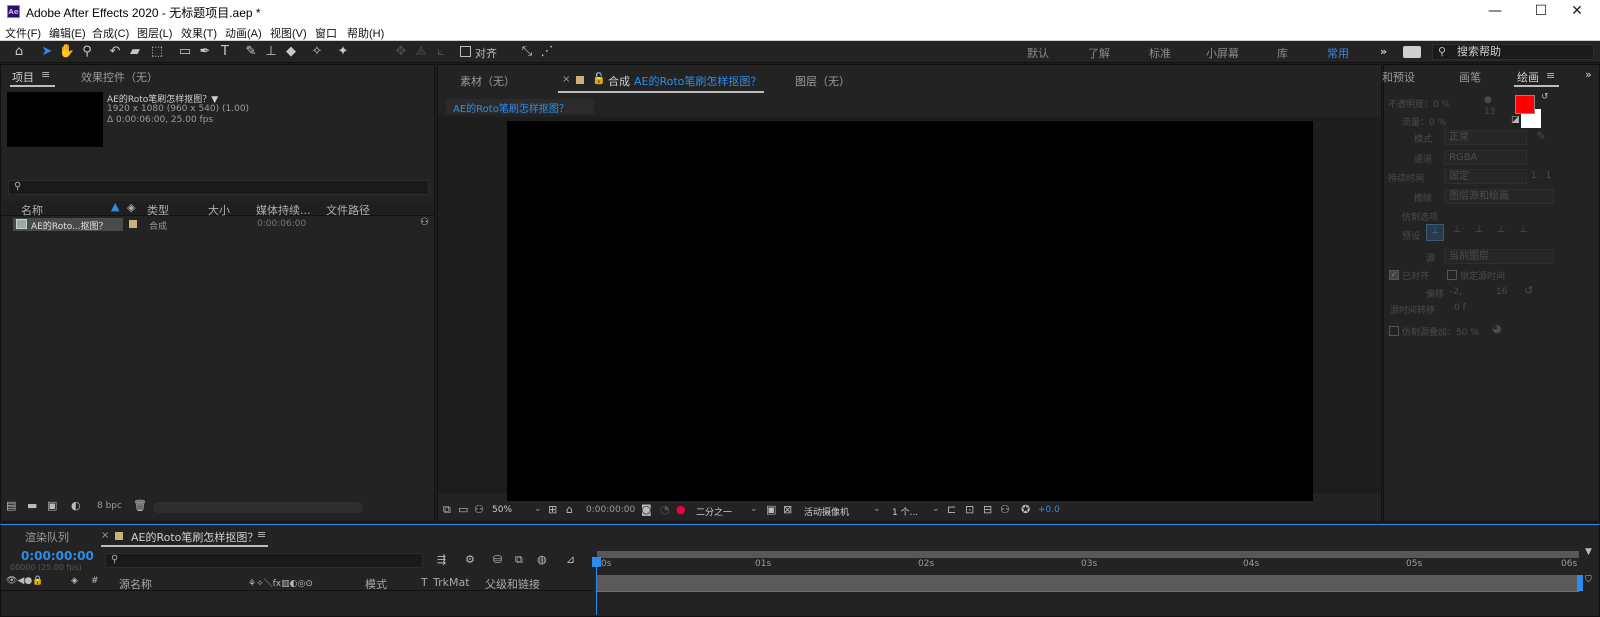  Describe the element at coordinates (470, 559) in the screenshot. I see `draft-3d-icon: ⚙` at that location.